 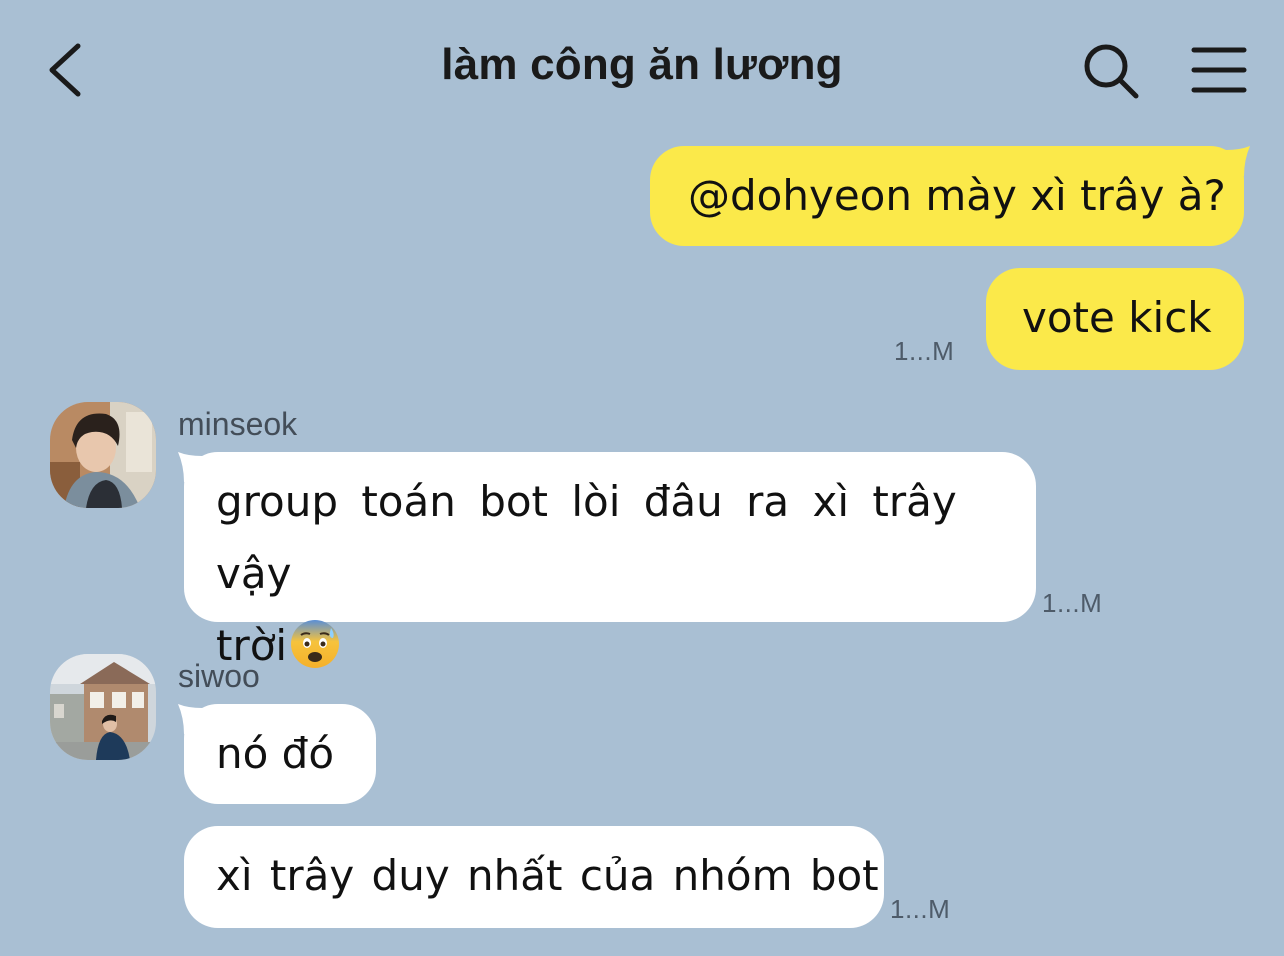 I want to click on message-text: vote kick, so click(x=1117, y=317).